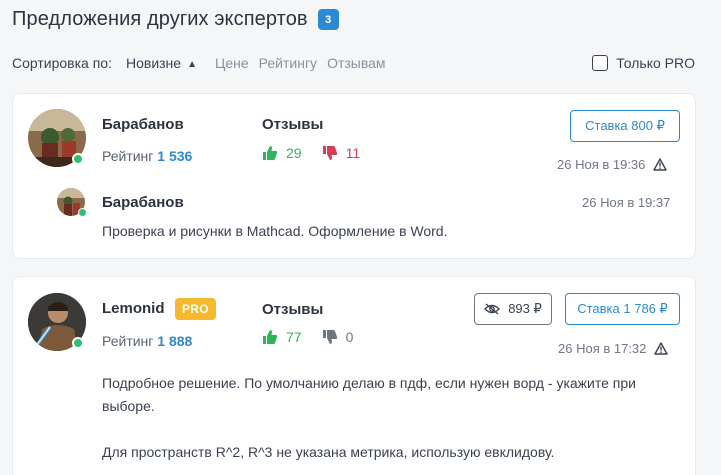 The width and height of the screenshot is (721, 475). I want to click on eye-icon, so click(492, 309).